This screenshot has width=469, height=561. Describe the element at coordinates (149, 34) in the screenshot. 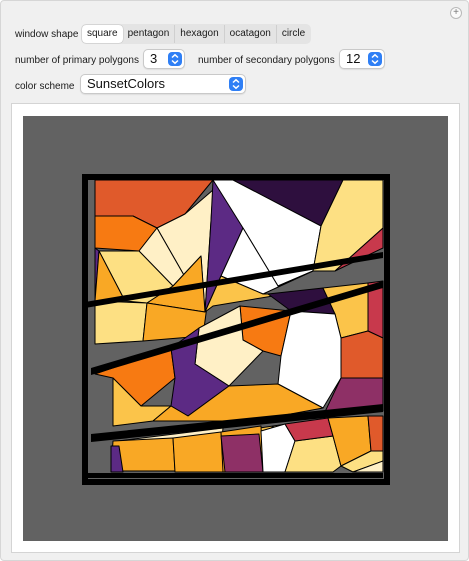

I see `window-shape-option-pentagon: pentagon` at that location.